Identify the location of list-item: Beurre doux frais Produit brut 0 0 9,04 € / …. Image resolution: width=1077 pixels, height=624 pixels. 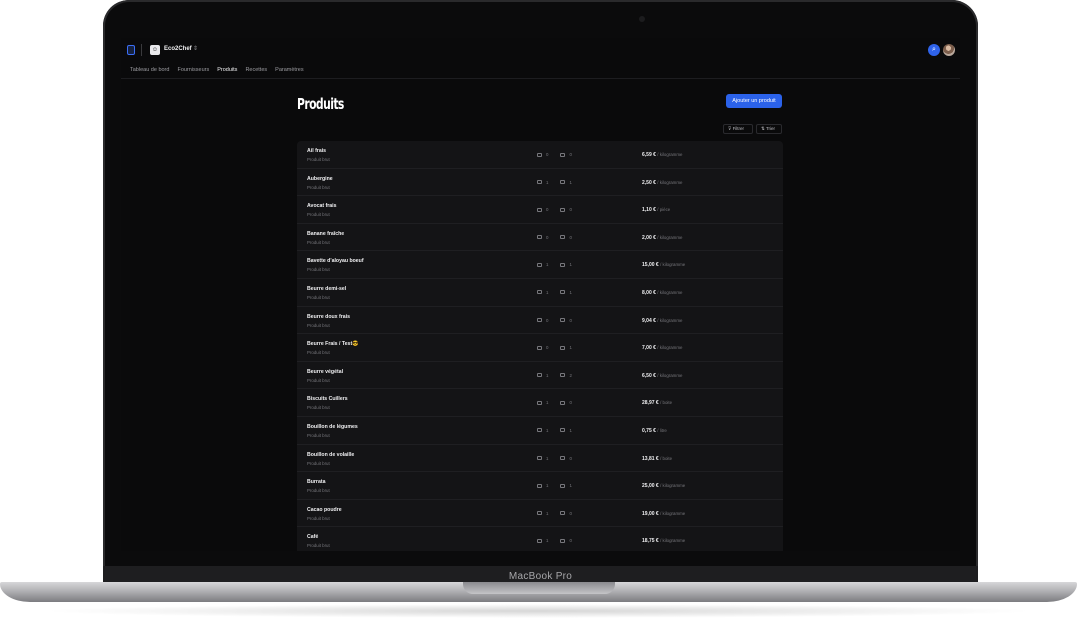
(540, 321).